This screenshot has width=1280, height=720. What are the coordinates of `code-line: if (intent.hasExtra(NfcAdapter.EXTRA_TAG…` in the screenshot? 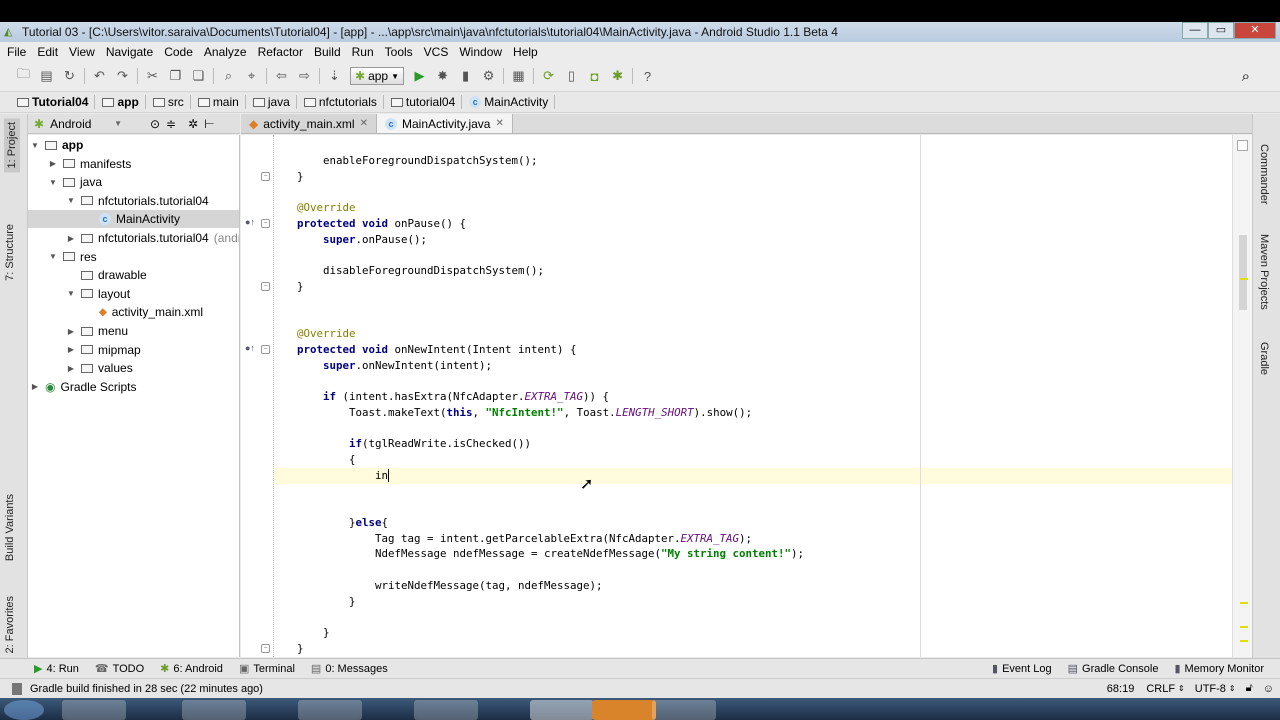 It's located at (550, 397).